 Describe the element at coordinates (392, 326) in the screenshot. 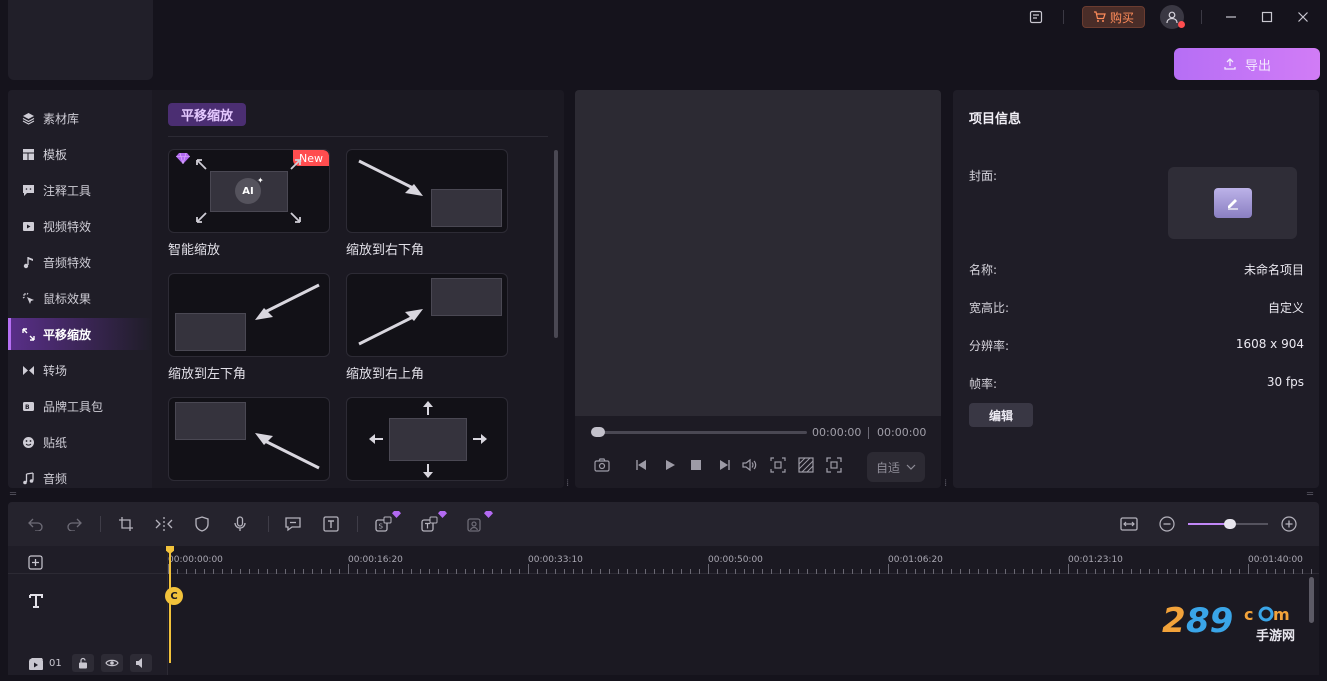

I see `arrow-up-right-icon` at that location.